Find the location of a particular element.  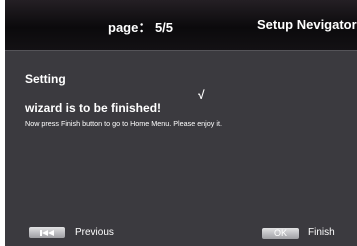

previous-label: Previous is located at coordinates (94, 232).